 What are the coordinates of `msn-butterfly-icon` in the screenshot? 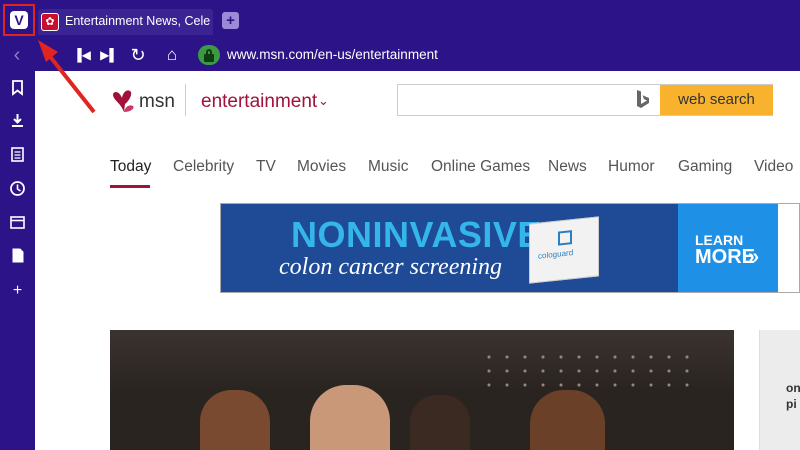 It's located at (125, 101).